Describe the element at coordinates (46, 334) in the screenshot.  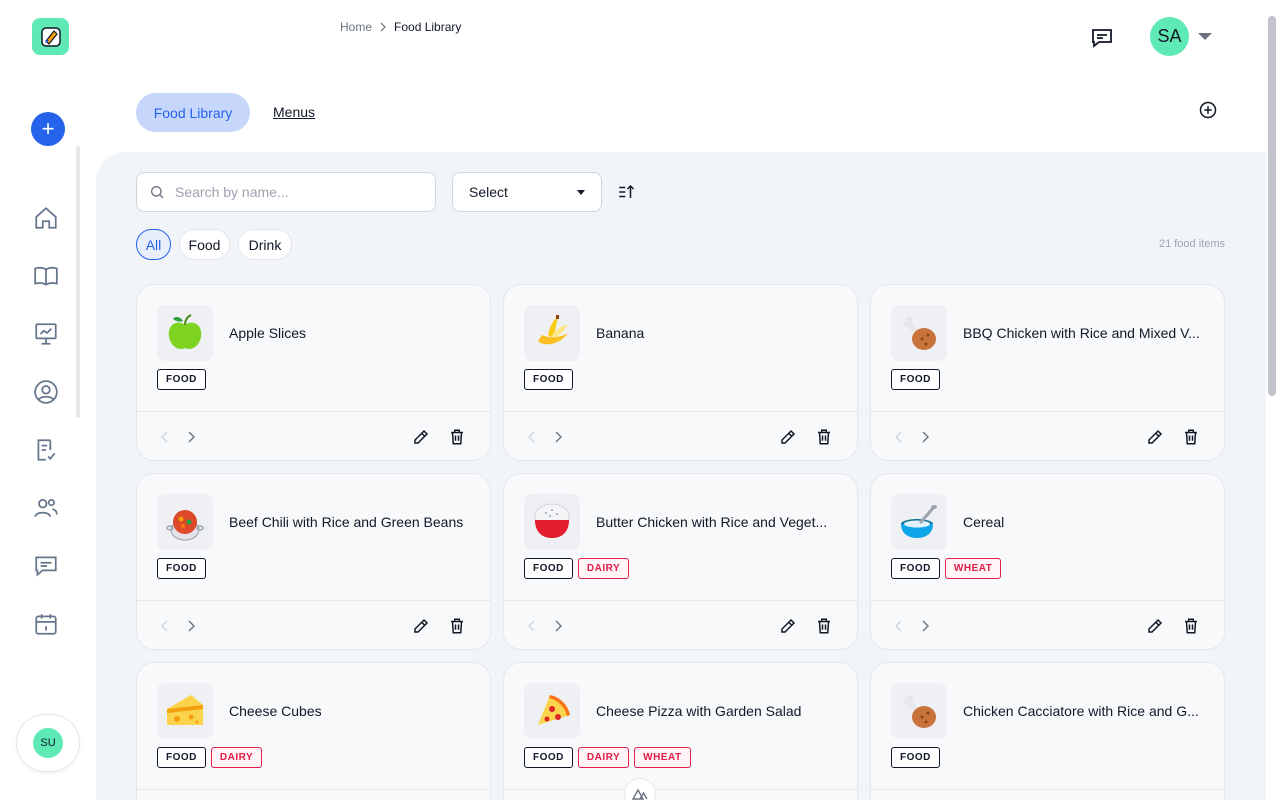
I see `presentation-chart-icon` at that location.